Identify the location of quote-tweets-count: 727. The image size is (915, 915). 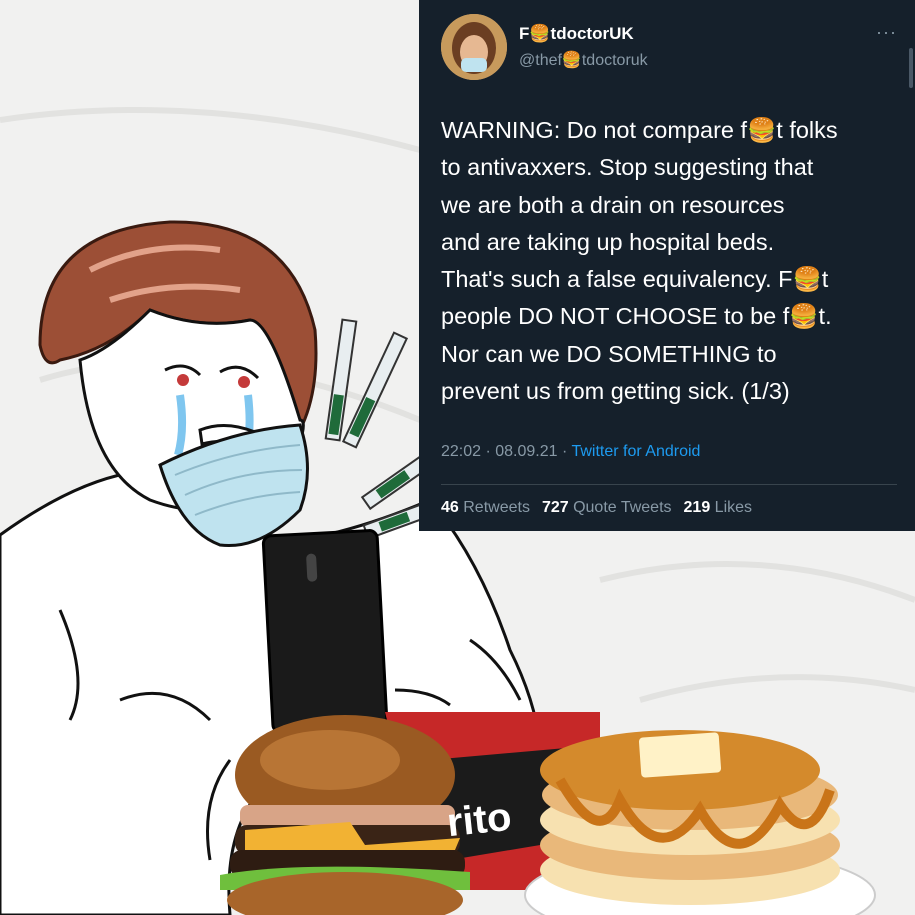
(555, 507).